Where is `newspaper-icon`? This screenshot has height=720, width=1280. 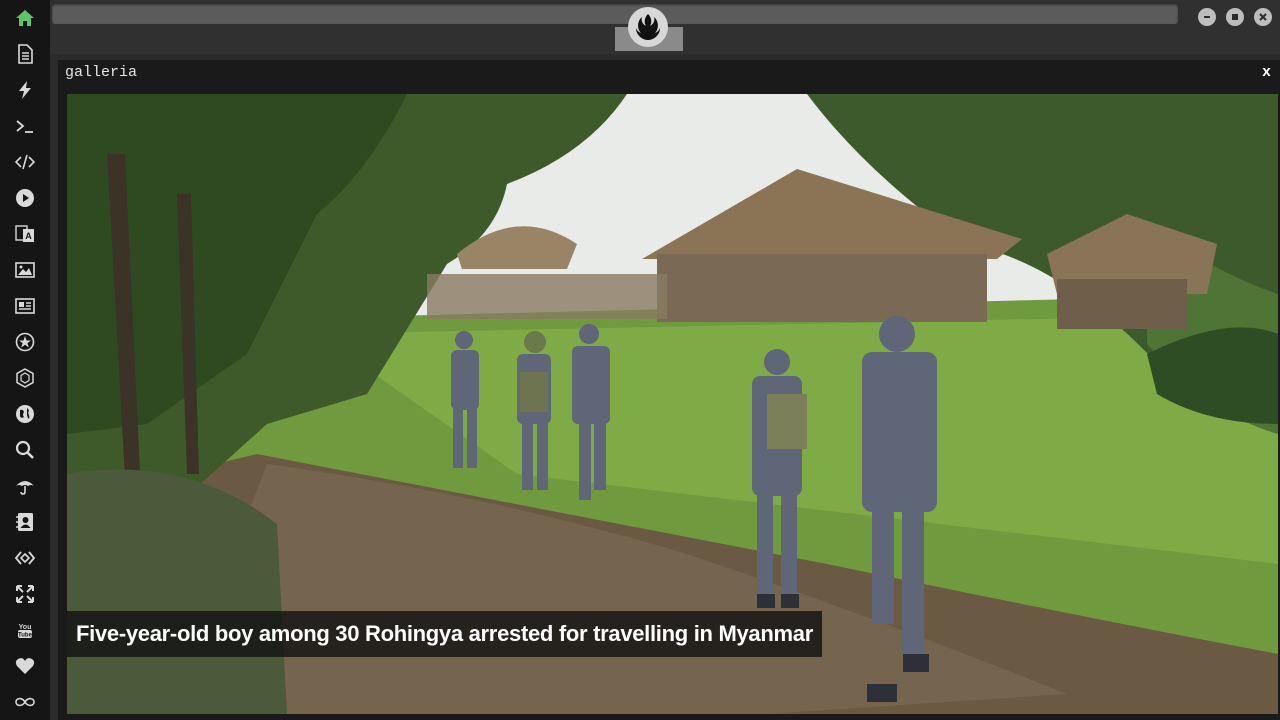 newspaper-icon is located at coordinates (25, 306).